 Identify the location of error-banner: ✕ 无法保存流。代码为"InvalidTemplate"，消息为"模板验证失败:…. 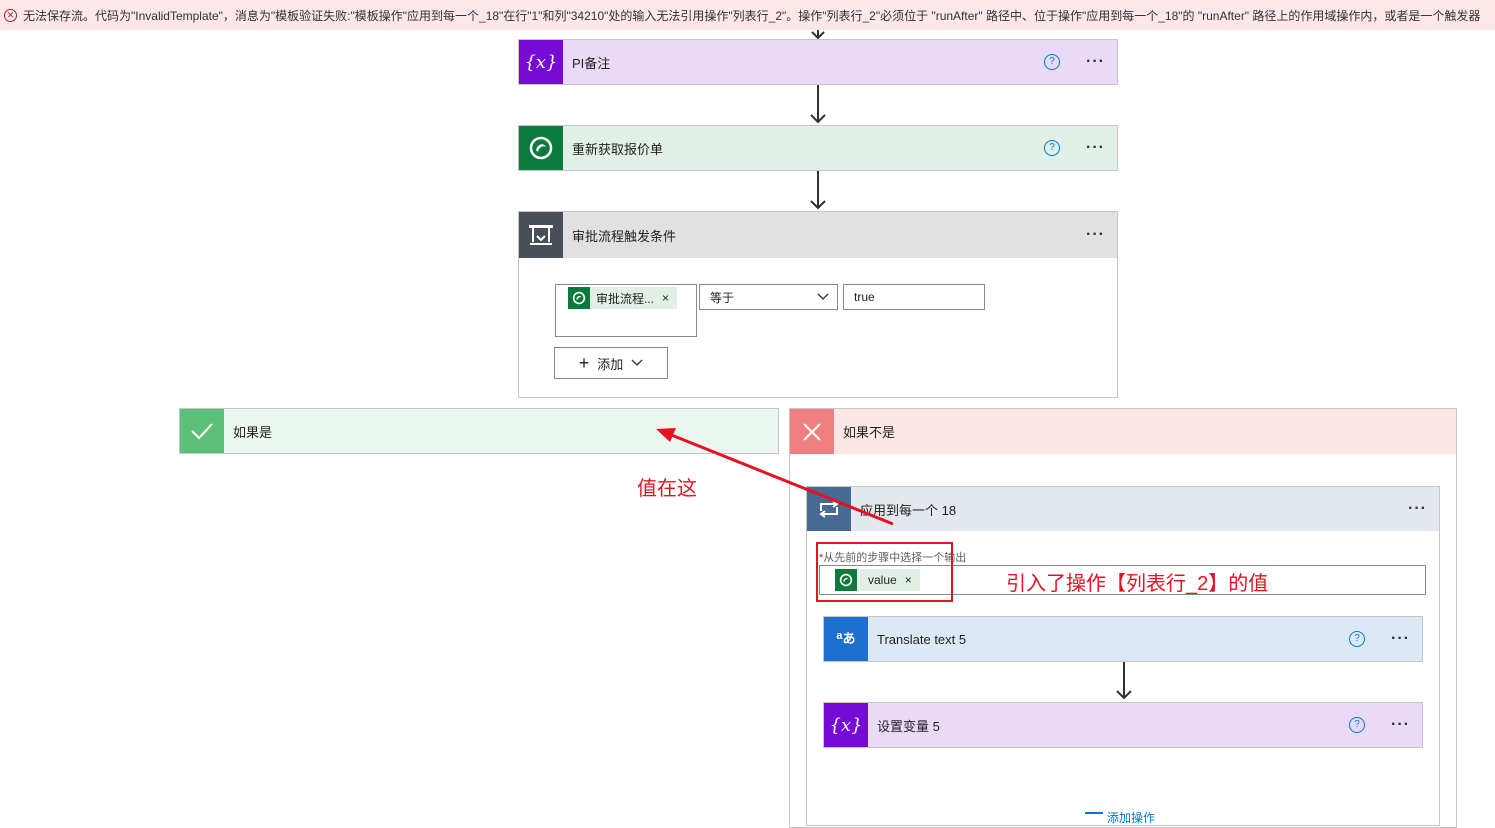
(747, 15).